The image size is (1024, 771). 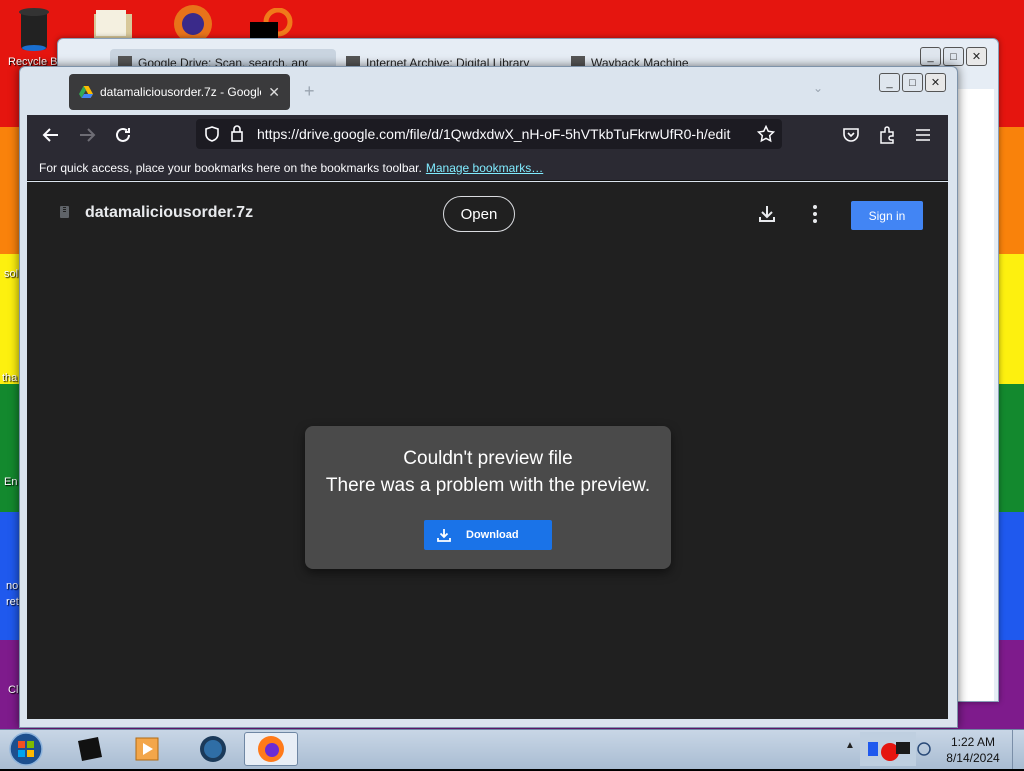 What do you see at coordinates (51, 135) in the screenshot?
I see `back-arrow-icon` at bounding box center [51, 135].